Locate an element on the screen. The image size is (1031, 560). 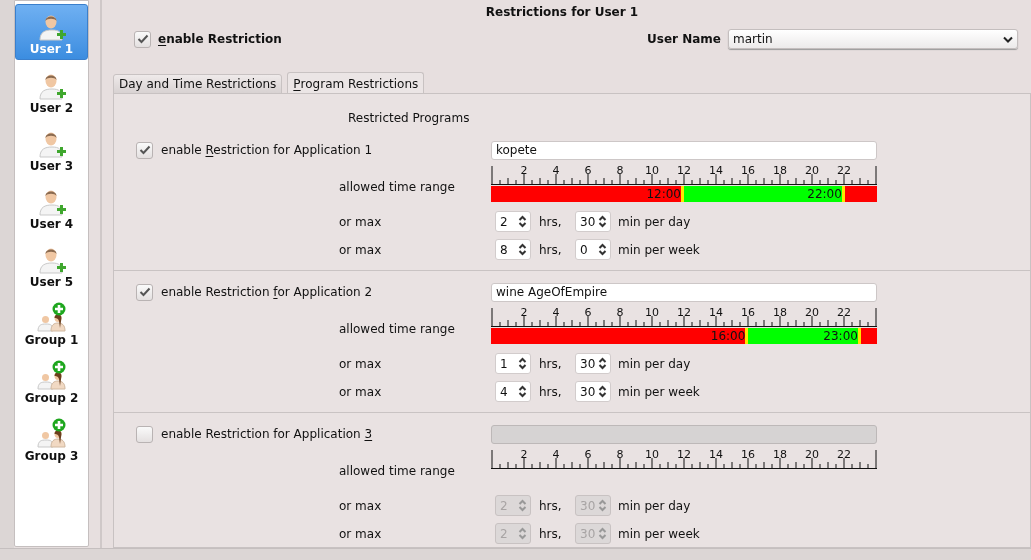
spin-box: 4 is located at coordinates (513, 391).